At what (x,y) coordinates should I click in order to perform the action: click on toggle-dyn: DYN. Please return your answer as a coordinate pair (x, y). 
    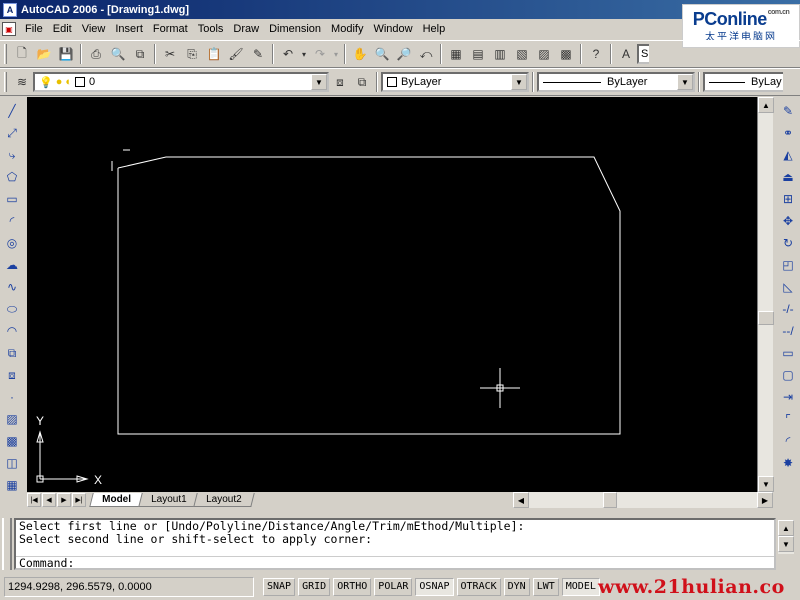
    Looking at the image, I should click on (516, 587).